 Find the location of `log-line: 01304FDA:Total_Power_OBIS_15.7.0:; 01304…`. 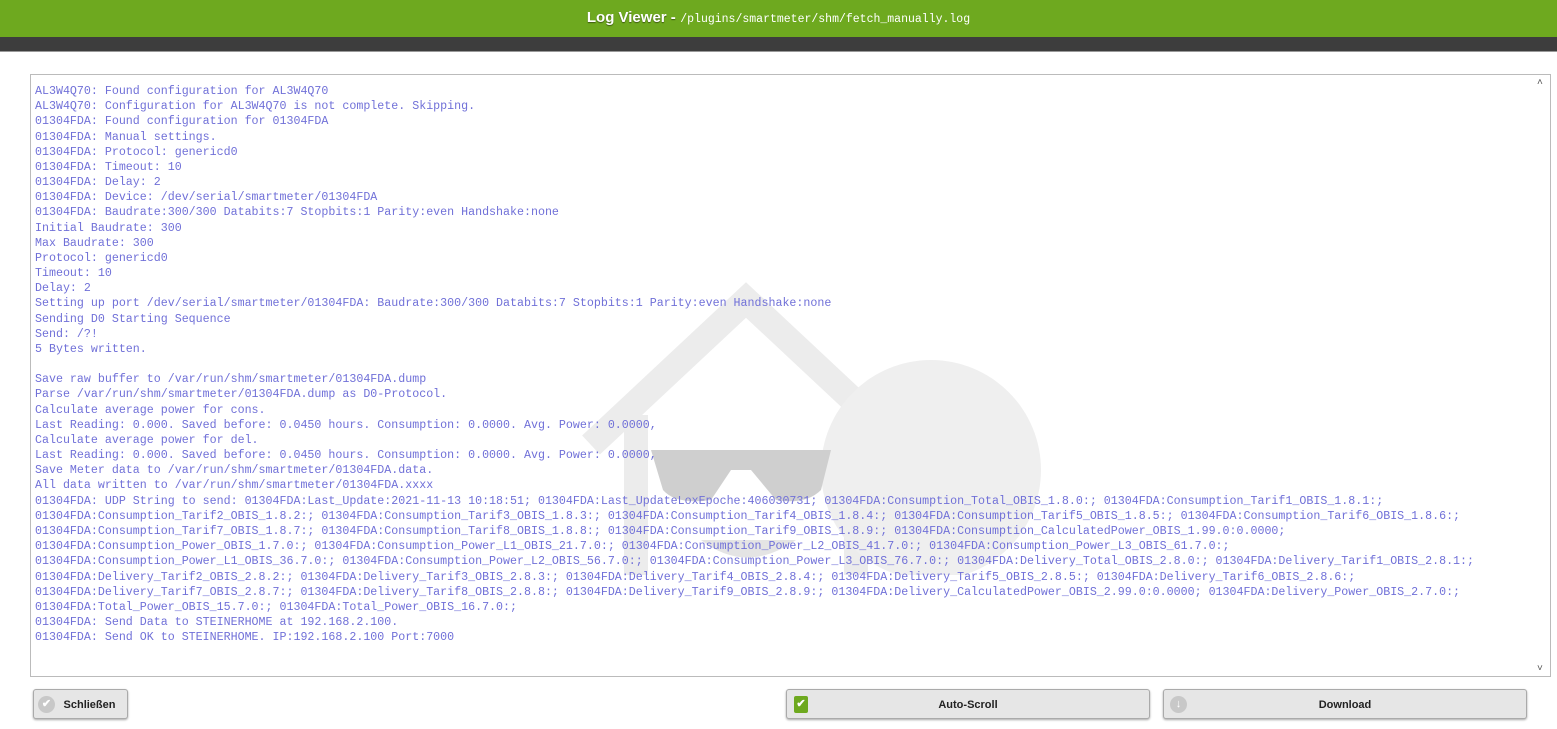

log-line: 01304FDA:Total_Power_OBIS_15.7.0:; 01304… is located at coordinates (276, 607).